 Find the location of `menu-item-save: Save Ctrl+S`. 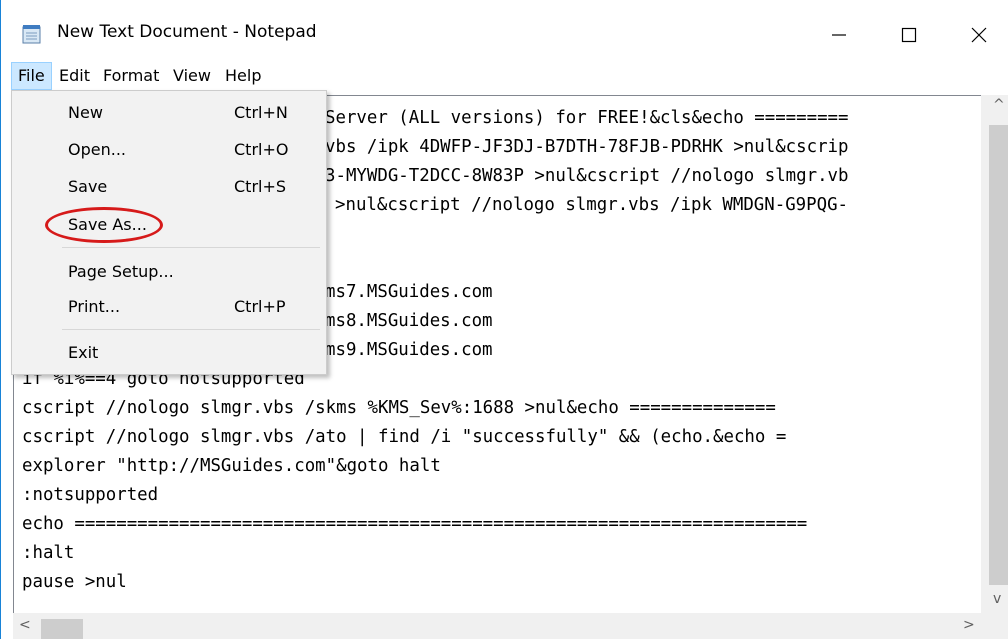

menu-item-save: Save Ctrl+S is located at coordinates (169, 188).